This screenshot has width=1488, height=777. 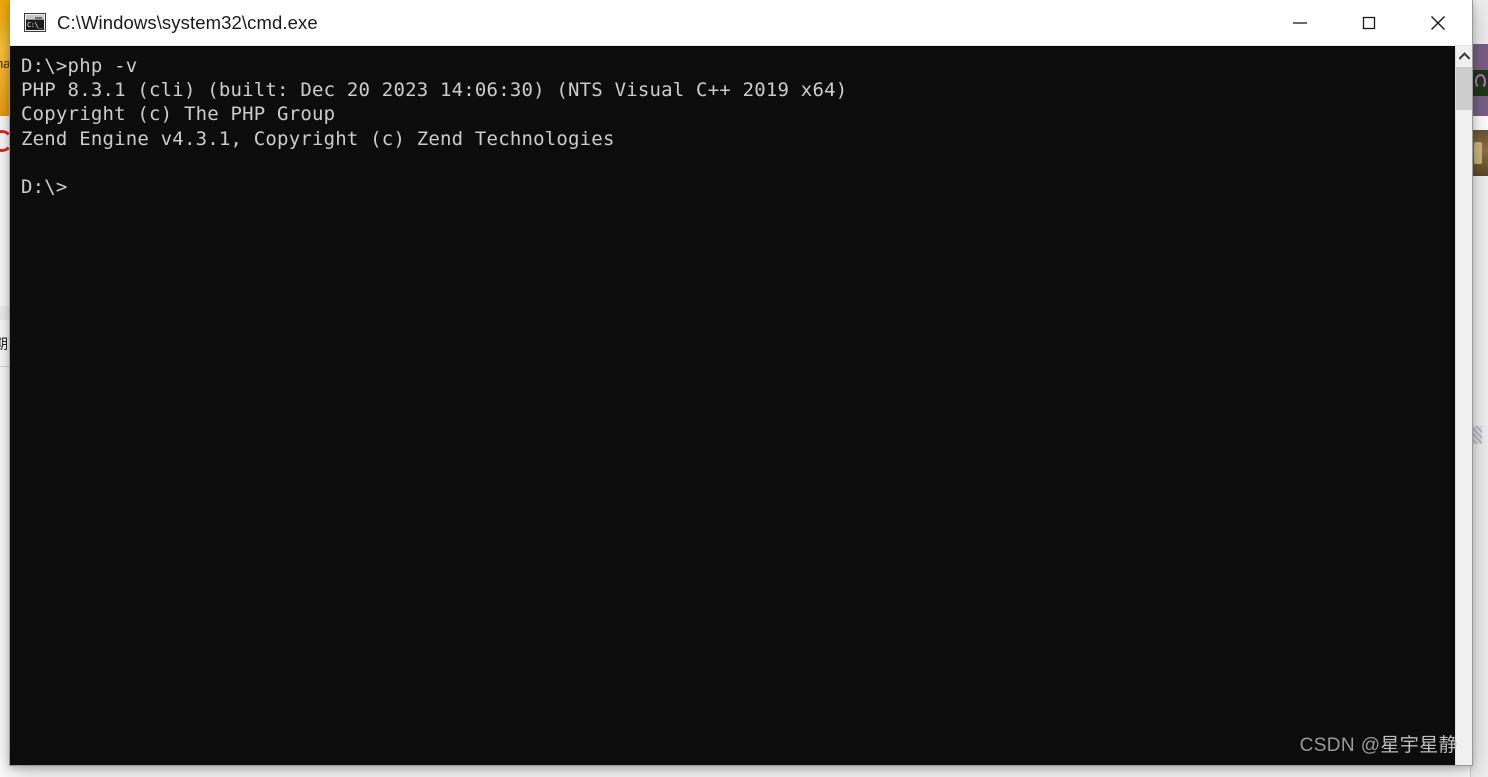 I want to click on background-thumbnail-purple, so click(x=1480, y=80).